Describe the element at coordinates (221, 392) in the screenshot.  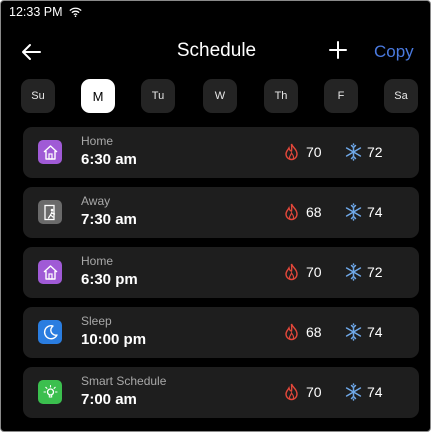
I see `schedule-item-smart-schedule: Smart Schedule 7:00 am 70 74` at that location.